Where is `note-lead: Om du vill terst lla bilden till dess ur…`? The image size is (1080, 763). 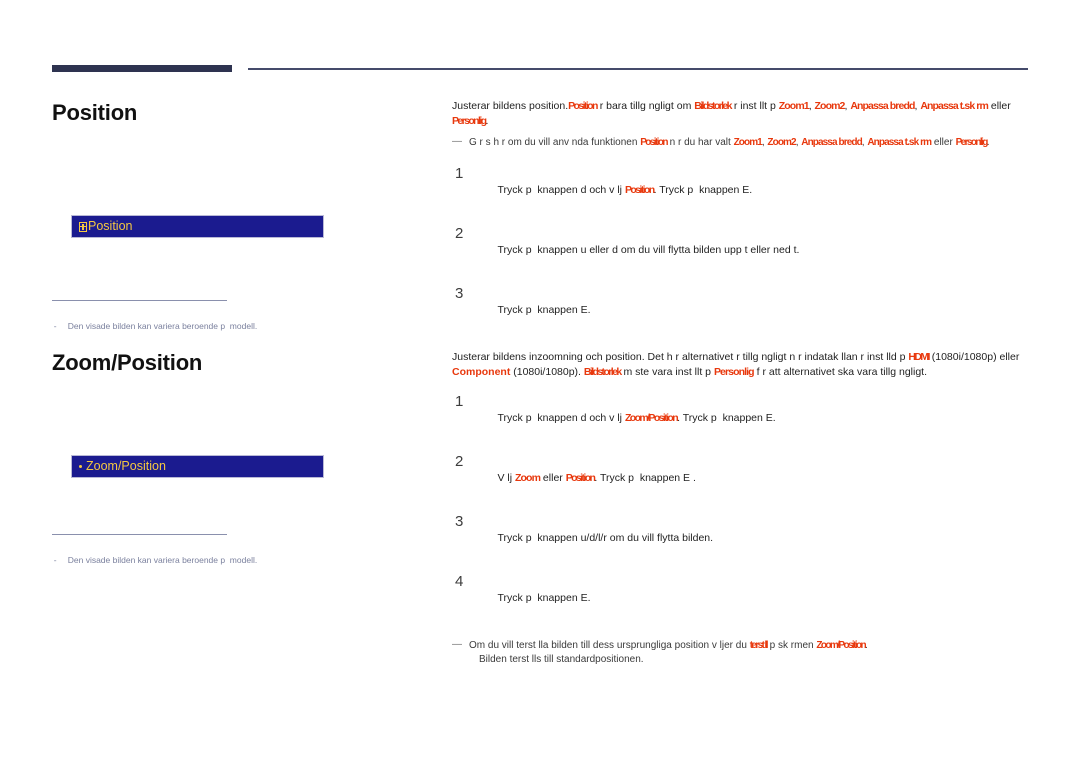
note-lead: Om du vill terst lla bilden till dess ur… is located at coordinates (609, 645).